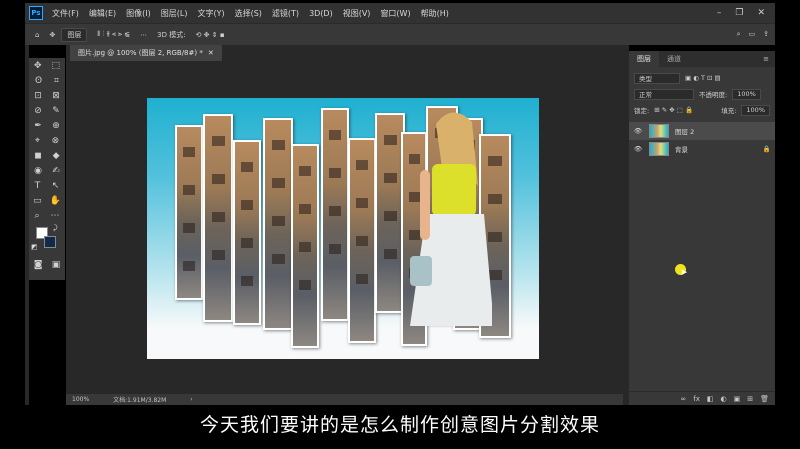 The height and width of the screenshot is (449, 800). Describe the element at coordinates (211, 53) in the screenshot. I see `close-tab-icon: ✕` at that location.